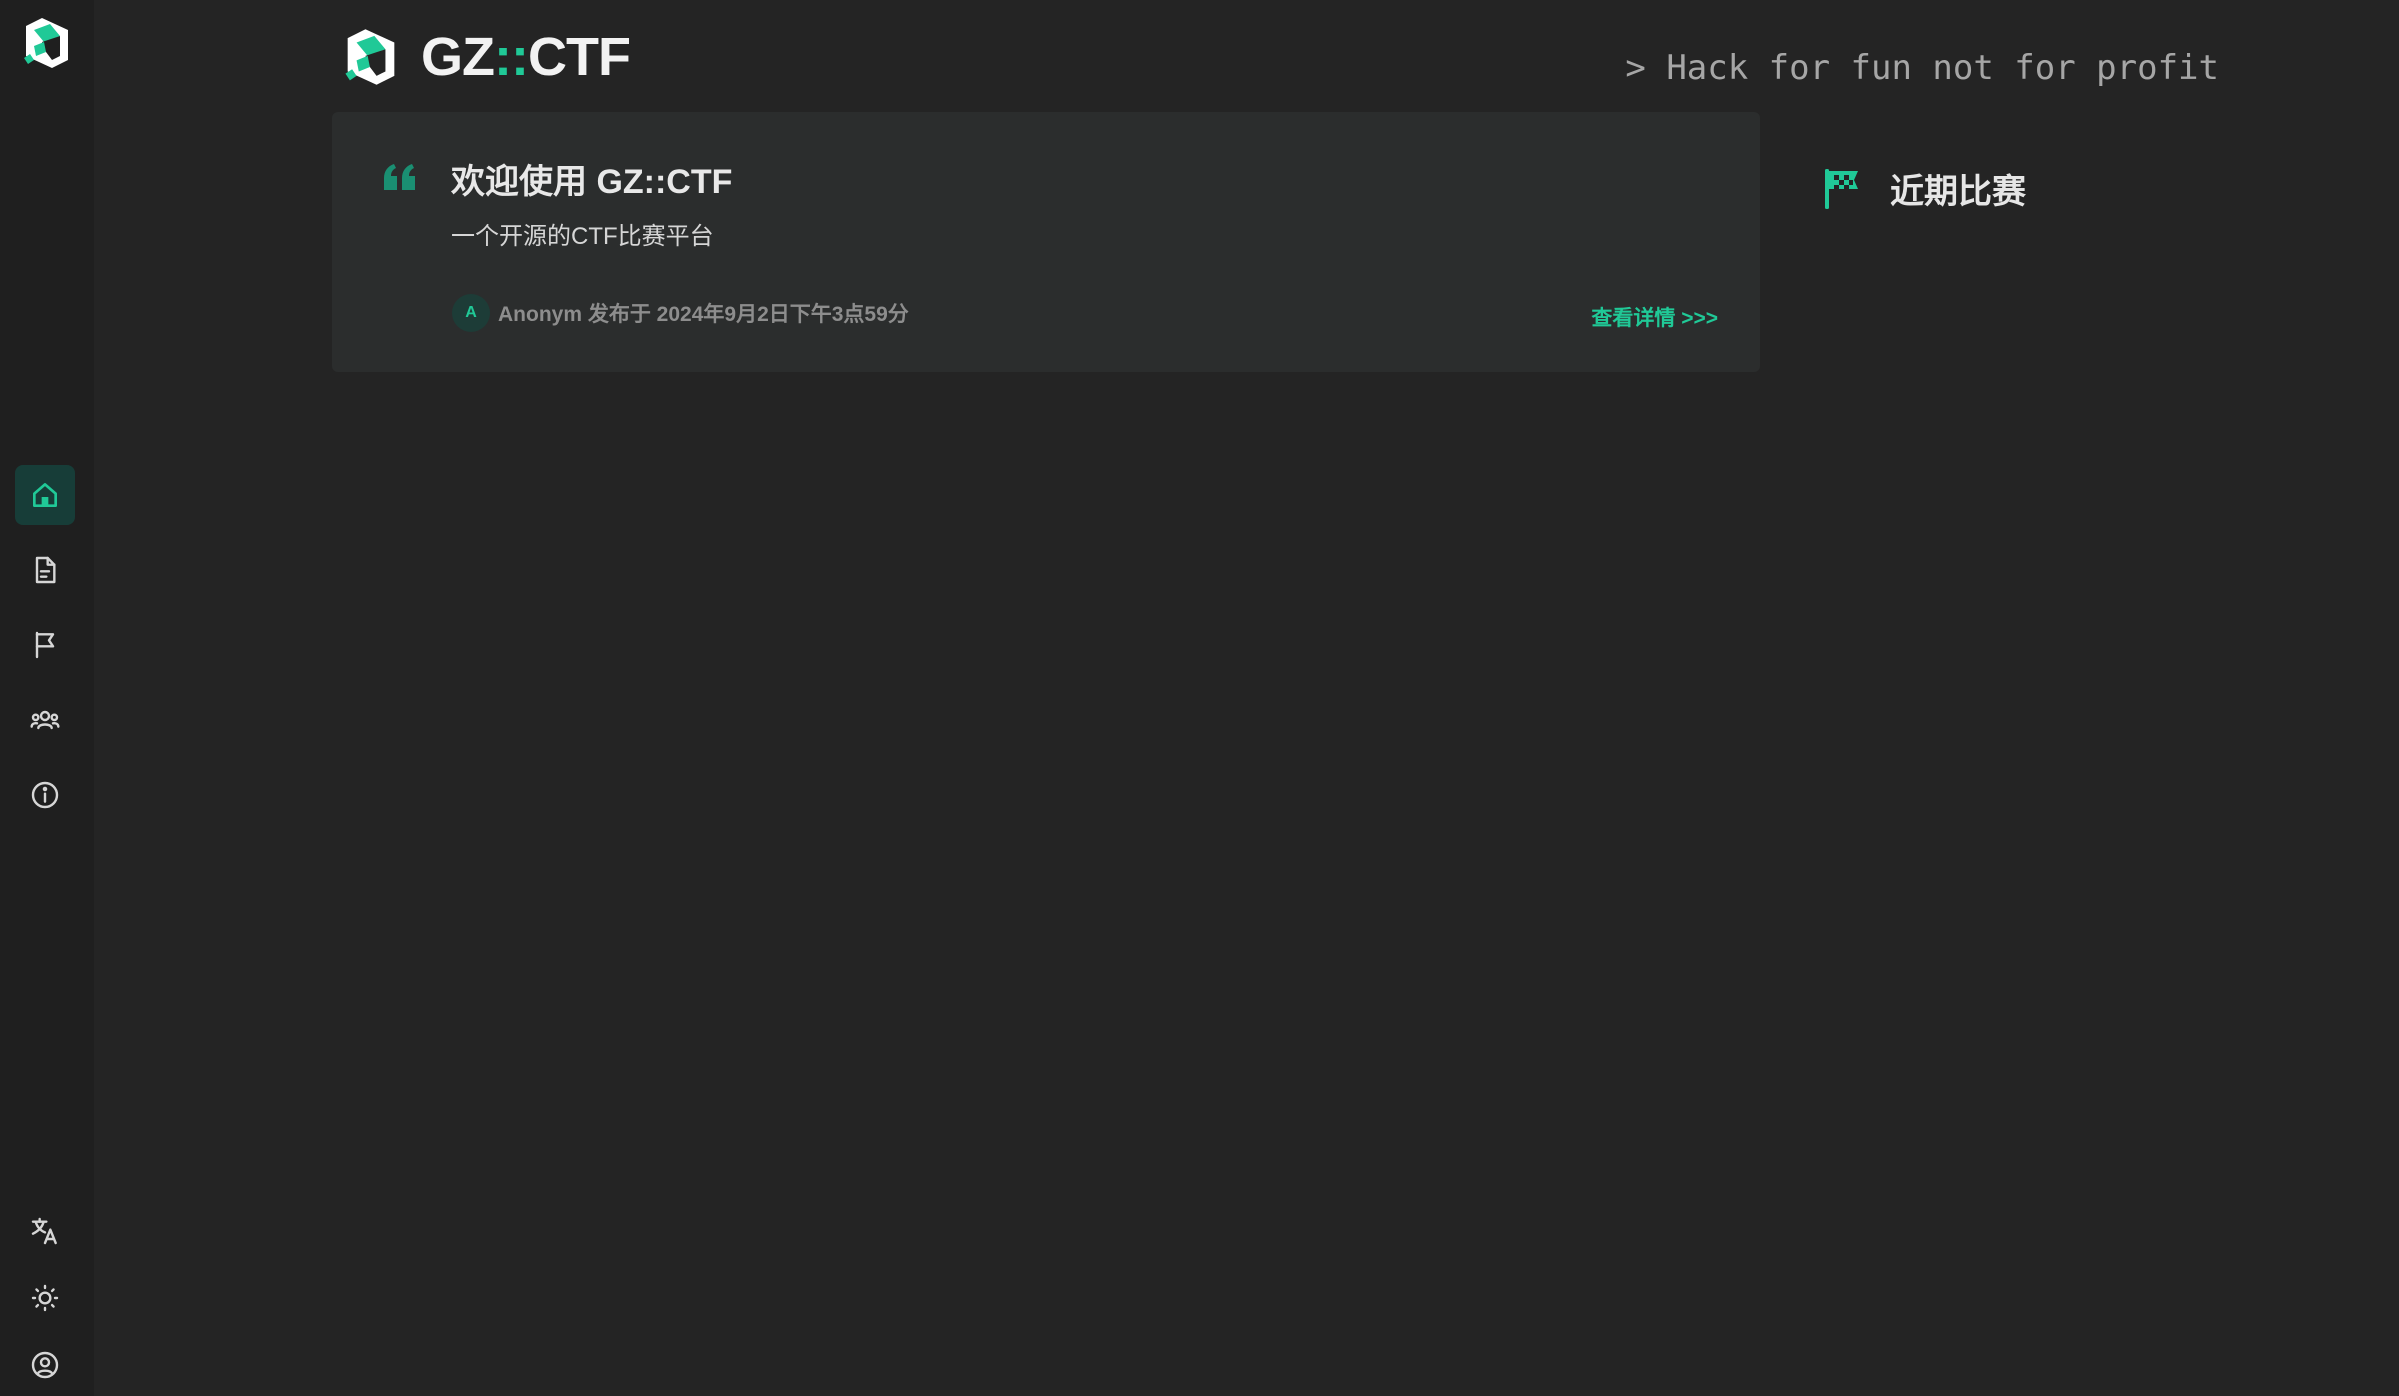  I want to click on nav-about-button, so click(45, 795).